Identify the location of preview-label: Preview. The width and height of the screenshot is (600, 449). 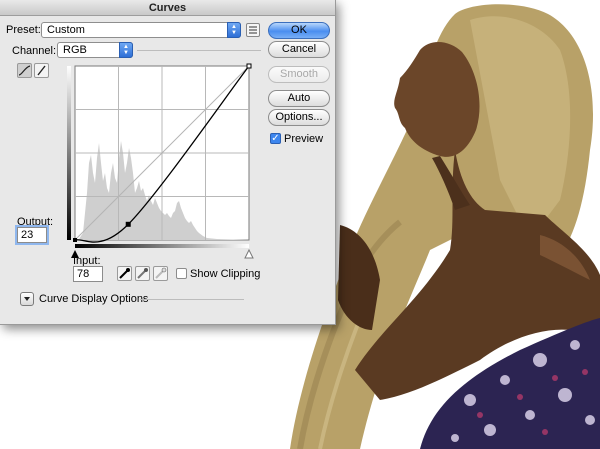
(304, 139).